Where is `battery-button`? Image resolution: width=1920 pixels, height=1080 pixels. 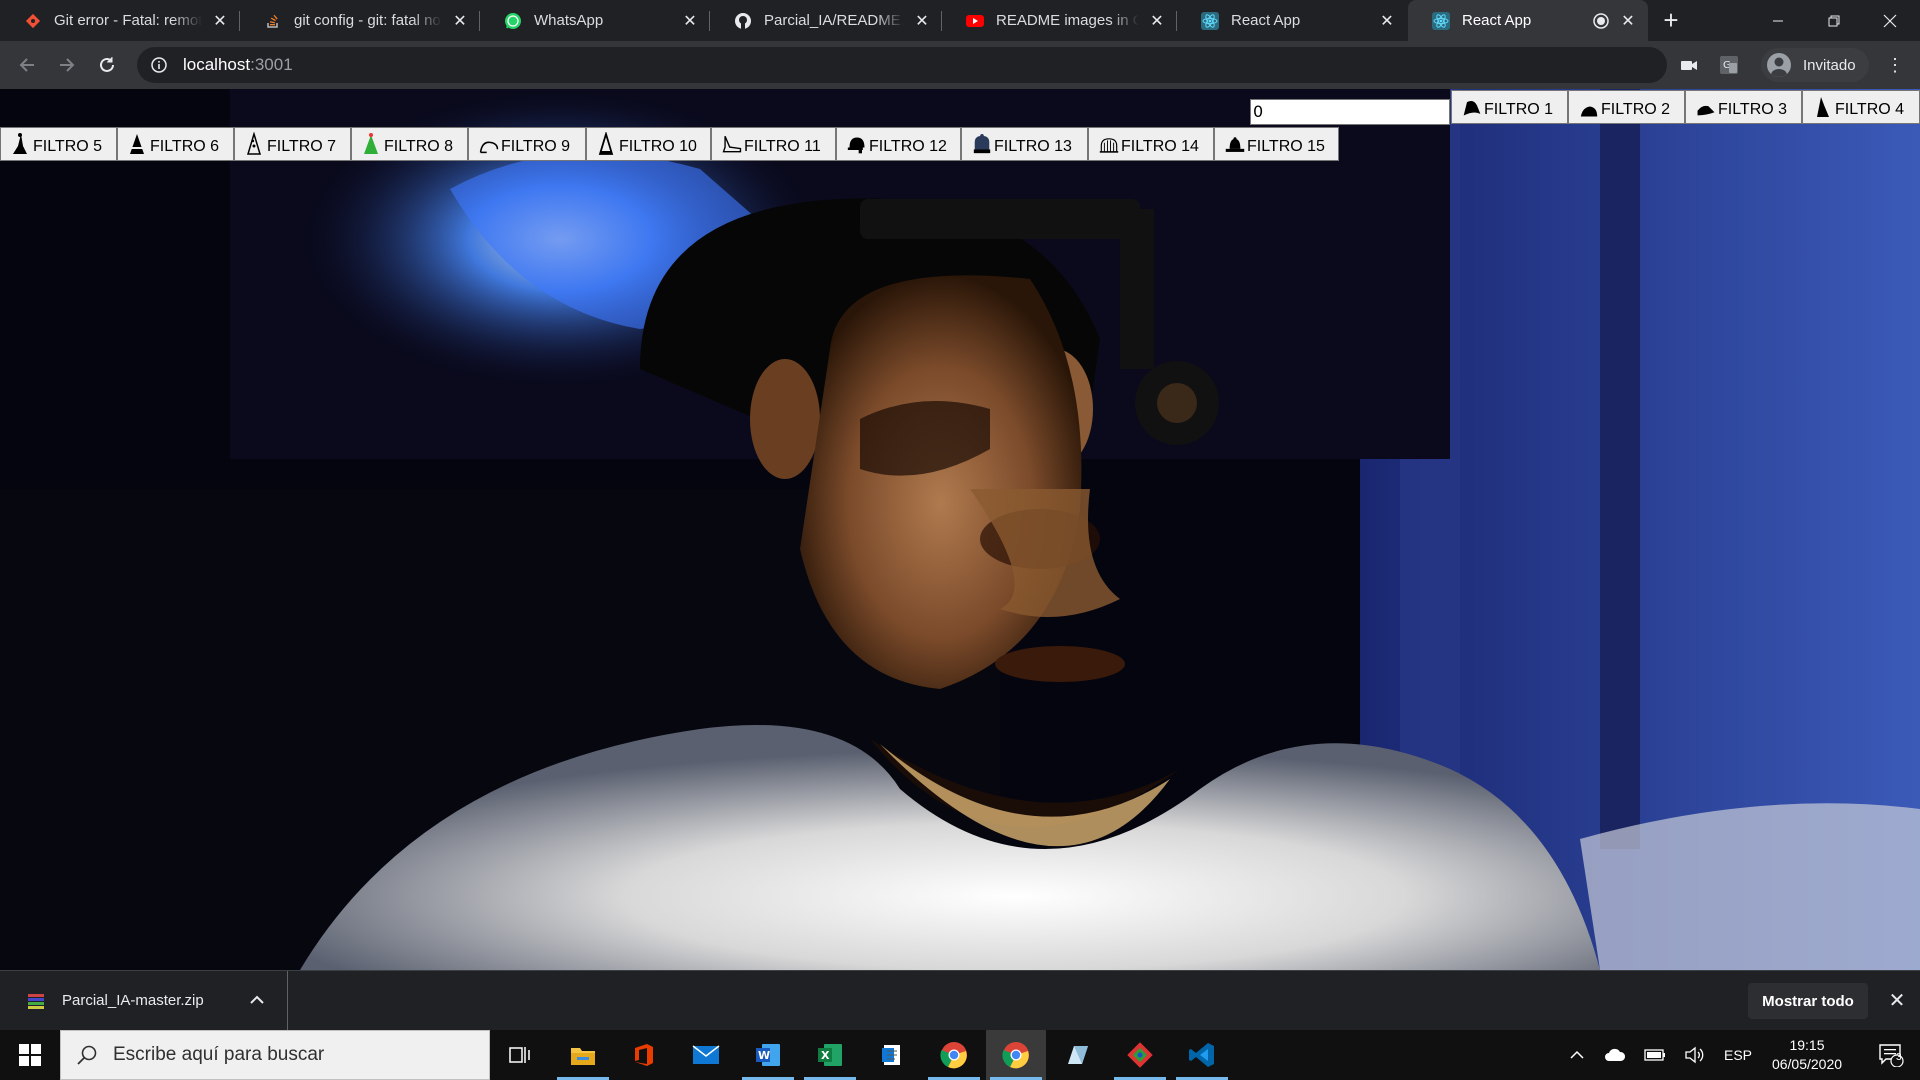
battery-button is located at coordinates (1655, 1055).